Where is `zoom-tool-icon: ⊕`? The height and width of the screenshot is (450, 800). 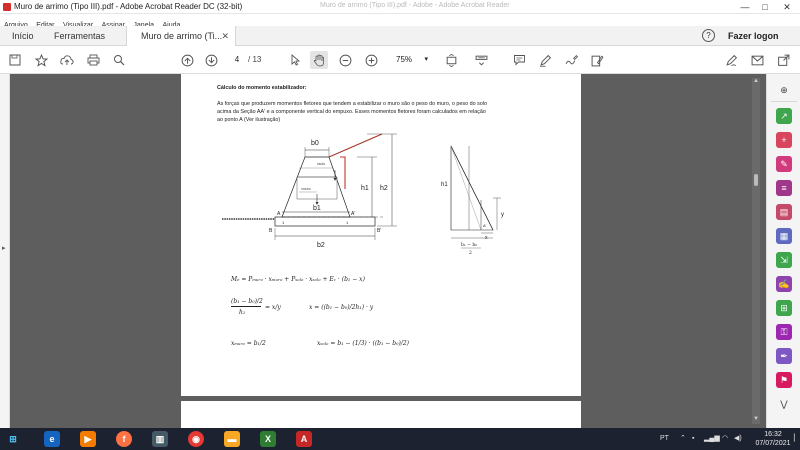
zoom-tool-icon: ⊕ is located at coordinates (784, 90).